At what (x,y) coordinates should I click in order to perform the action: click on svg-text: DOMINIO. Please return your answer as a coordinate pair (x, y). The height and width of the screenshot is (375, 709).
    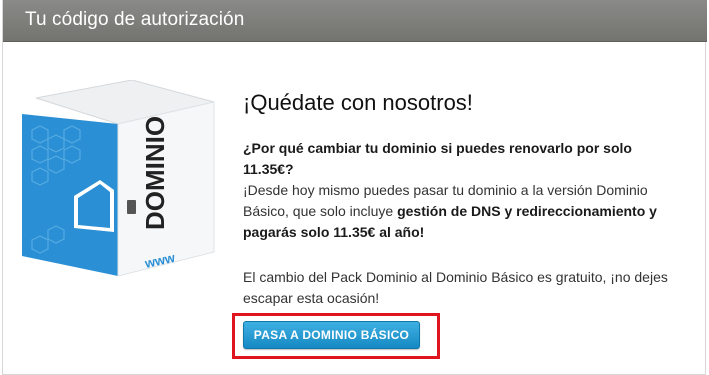
    Looking at the image, I should click on (155, 173).